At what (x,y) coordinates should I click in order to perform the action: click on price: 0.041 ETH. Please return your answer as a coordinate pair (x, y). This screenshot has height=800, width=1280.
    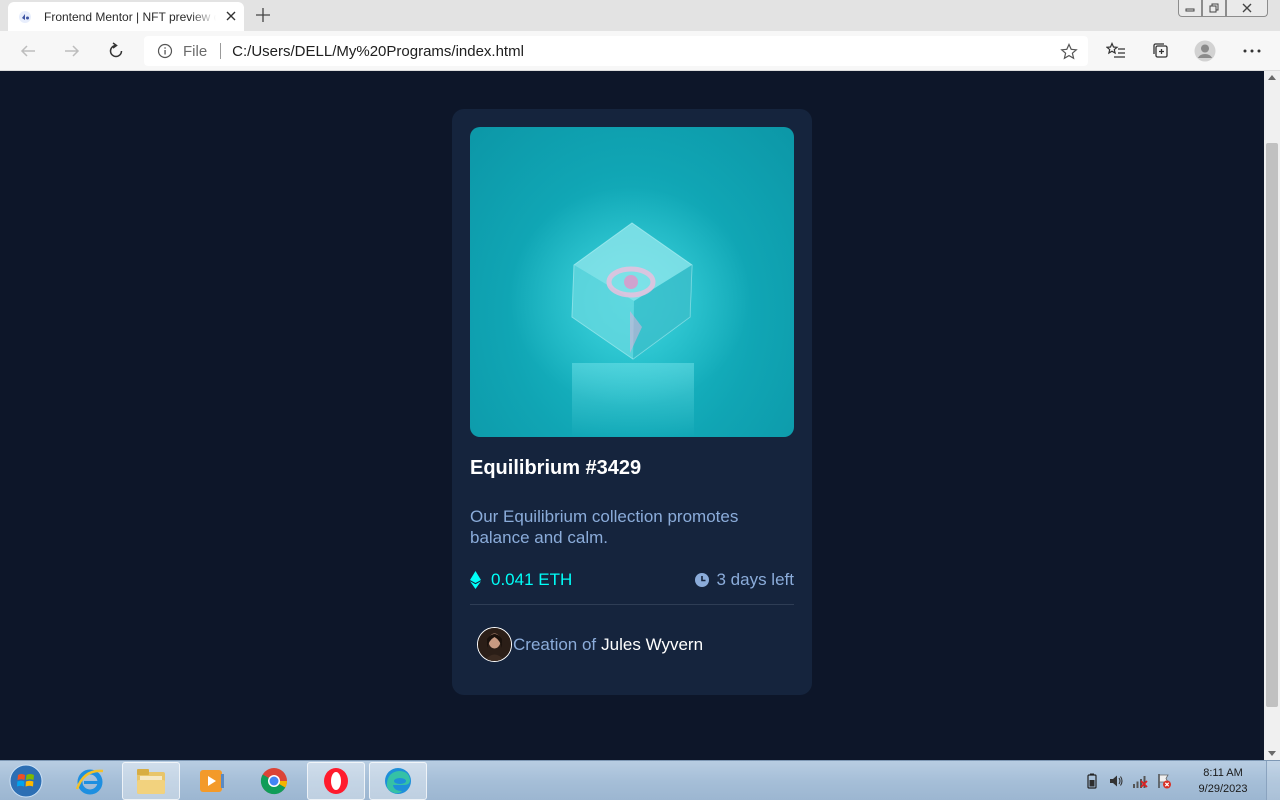
    Looking at the image, I should click on (521, 580).